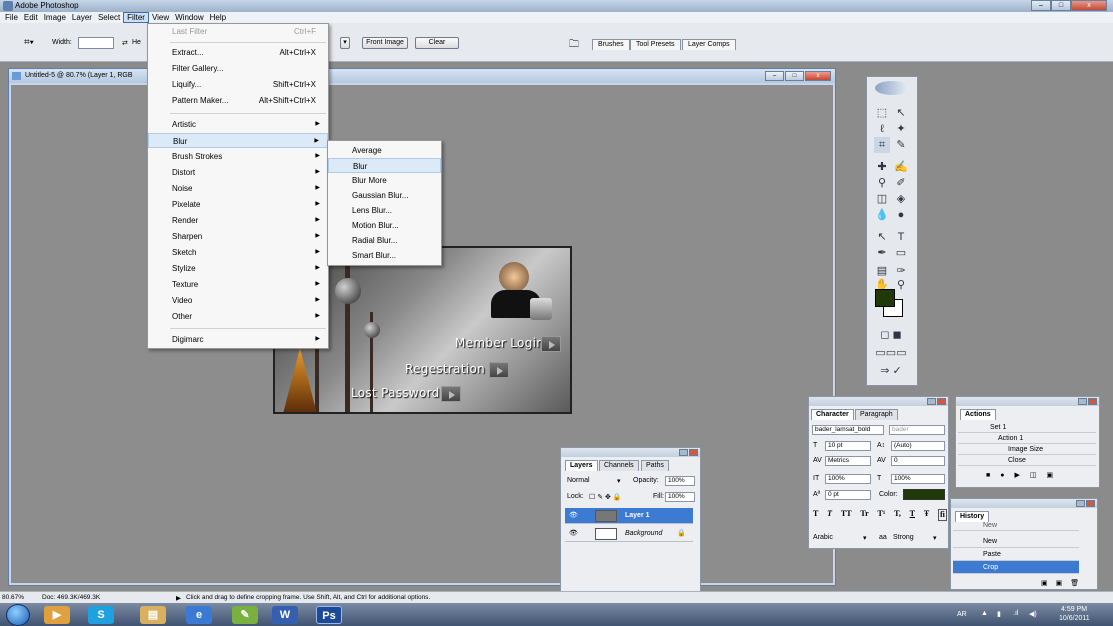 The width and height of the screenshot is (1113, 626). What do you see at coordinates (238, 124) in the screenshot?
I see `menu-item-artistic: Artistic ▶` at bounding box center [238, 124].